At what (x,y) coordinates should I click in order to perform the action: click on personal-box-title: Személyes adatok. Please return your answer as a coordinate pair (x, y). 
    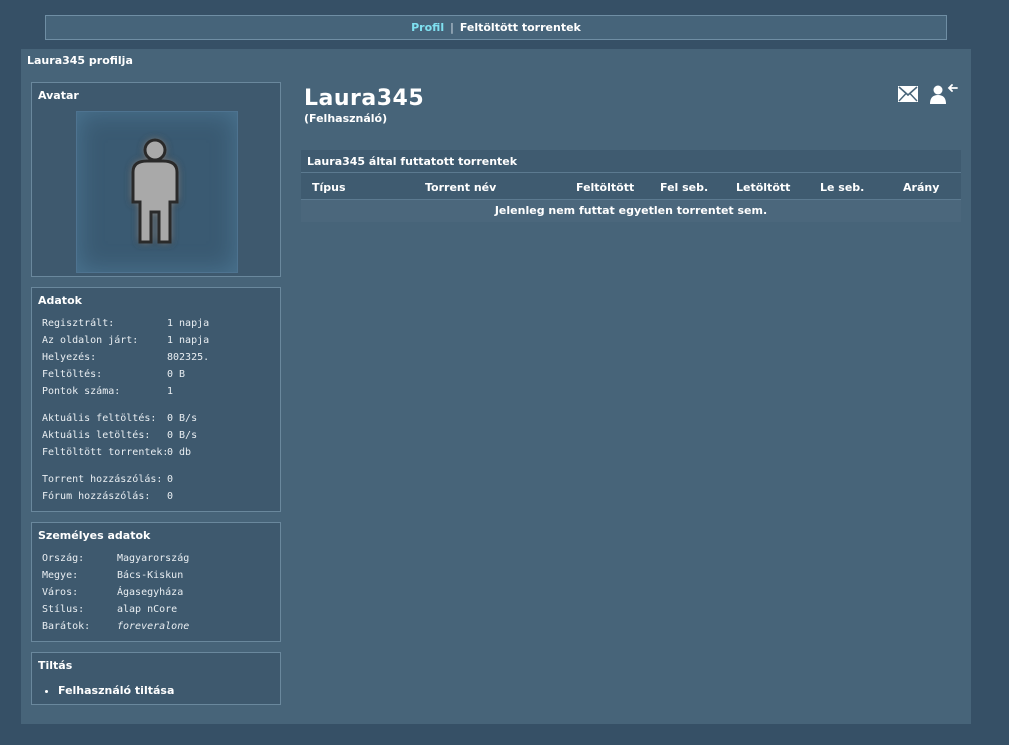
    Looking at the image, I should click on (94, 535).